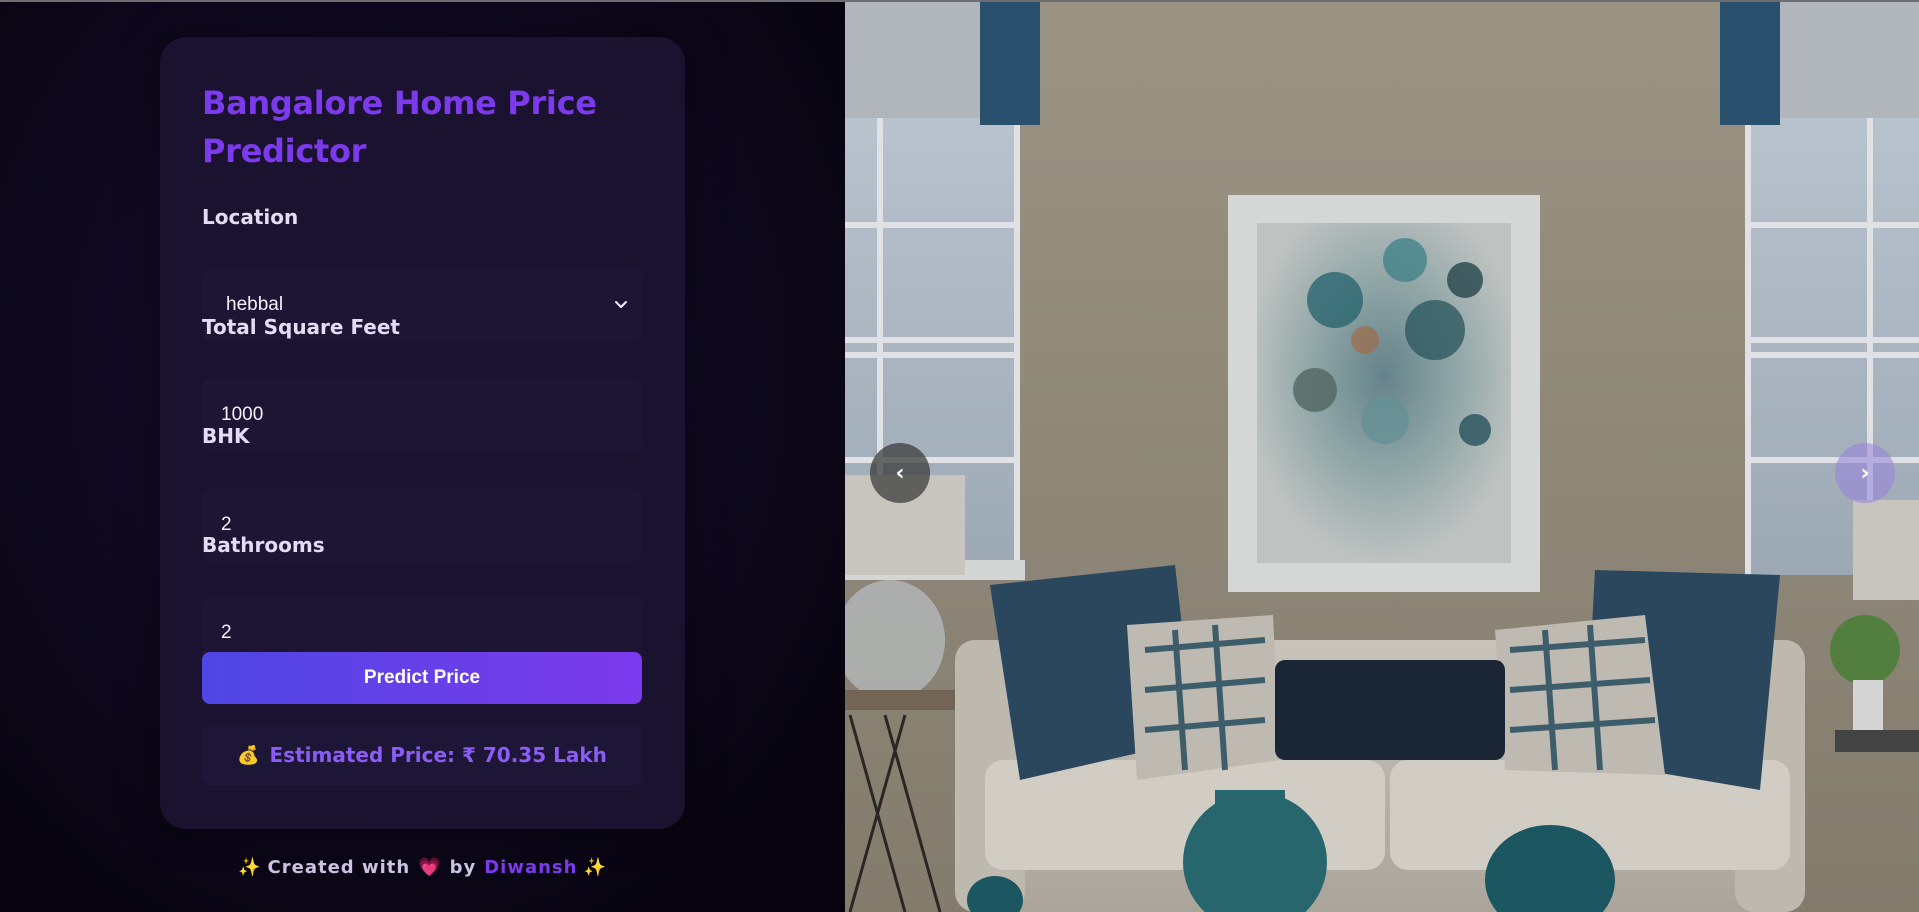  Describe the element at coordinates (438, 755) in the screenshot. I see `estimated-price-text: Estimated Price: ₹ 70.35 Lakh` at that location.